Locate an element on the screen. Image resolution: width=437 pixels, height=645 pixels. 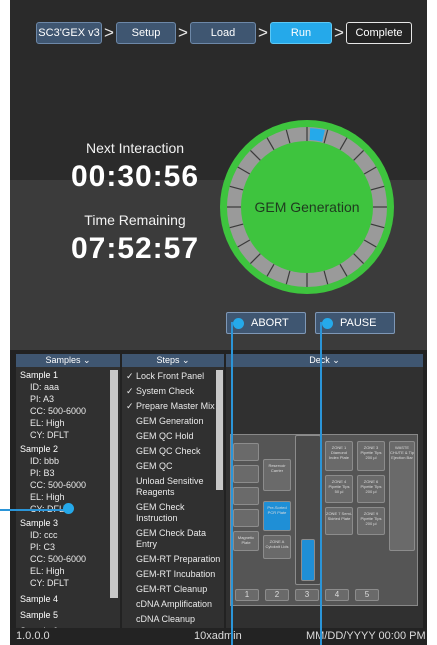
step-label: GEM QC Hold is located at coordinates (165, 436).